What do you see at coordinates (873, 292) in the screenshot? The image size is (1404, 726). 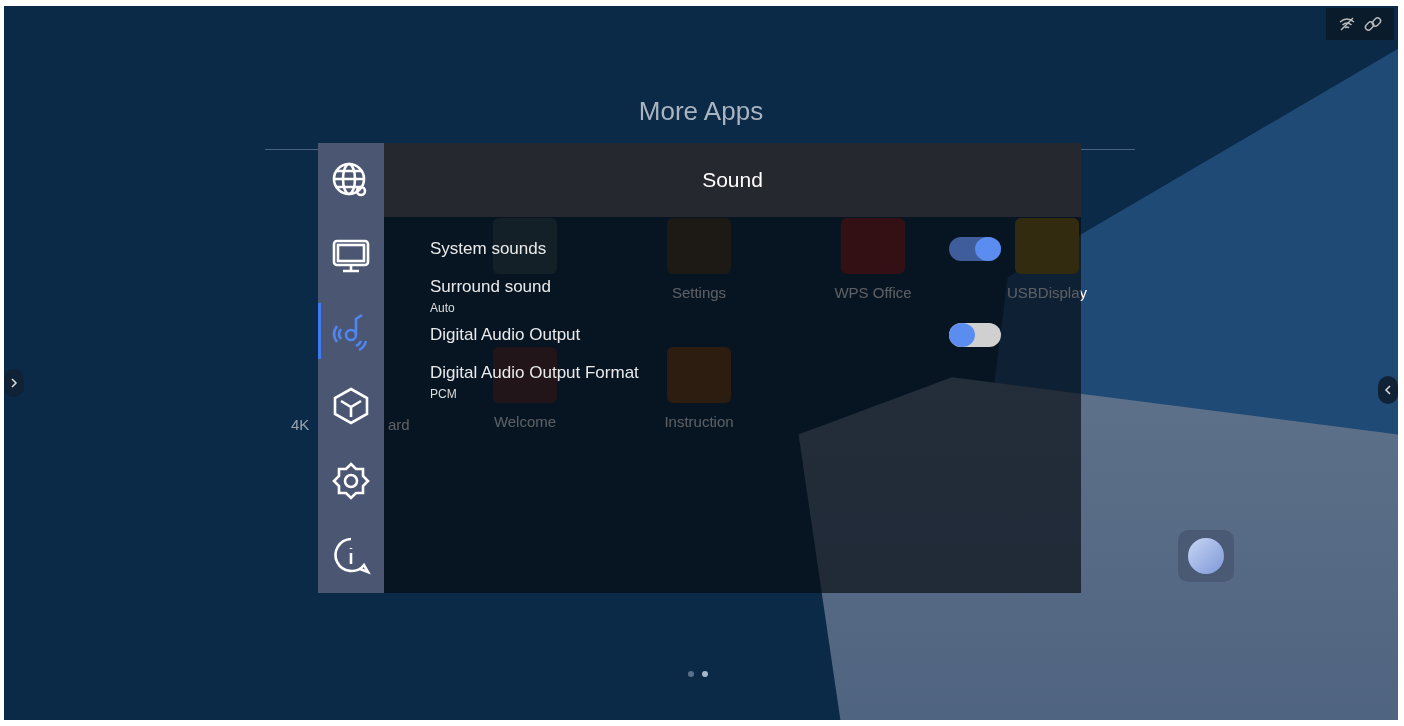 I see `app-label: WPS Office` at bounding box center [873, 292].